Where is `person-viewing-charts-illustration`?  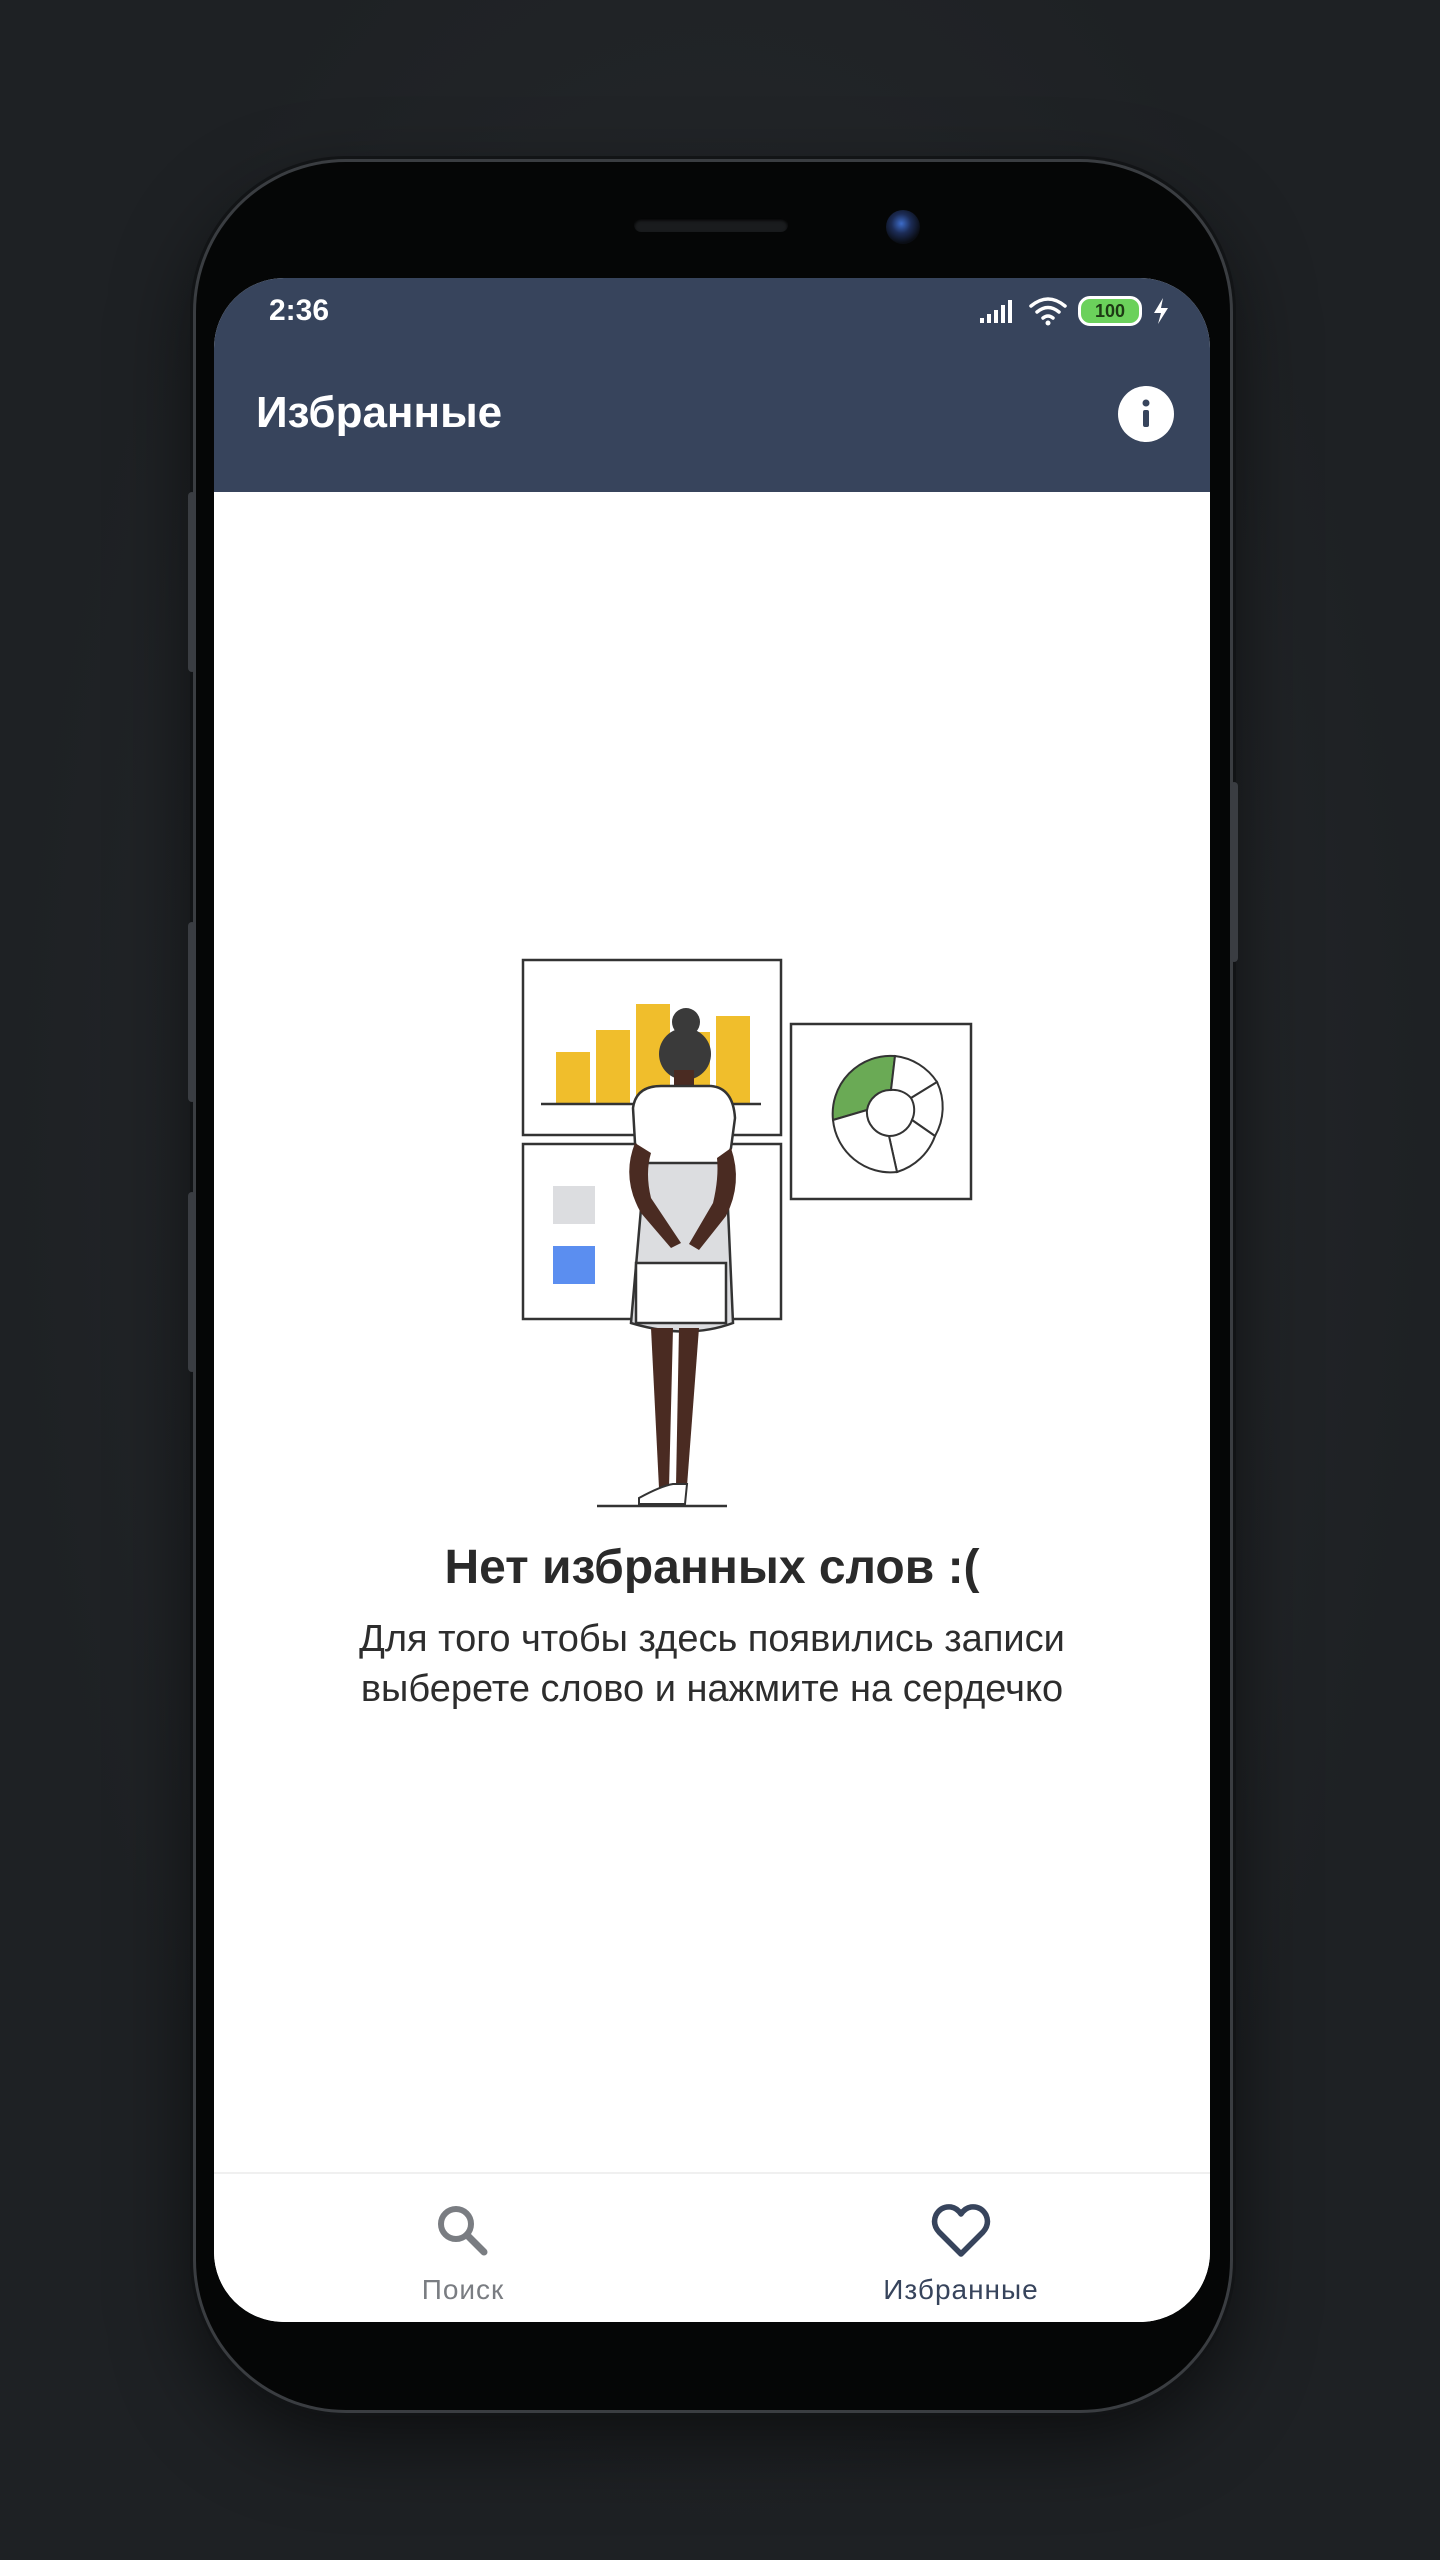 person-viewing-charts-illustration is located at coordinates (747, 1233).